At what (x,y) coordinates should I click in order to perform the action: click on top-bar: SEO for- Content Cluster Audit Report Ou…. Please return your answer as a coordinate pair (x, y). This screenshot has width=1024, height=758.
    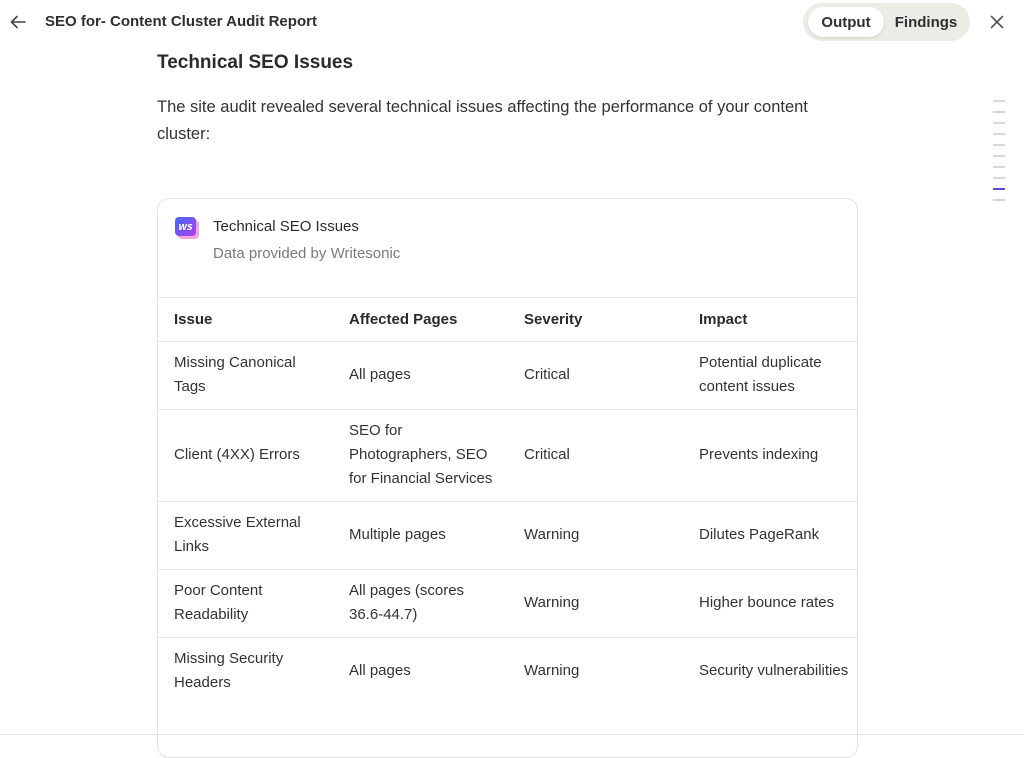
    Looking at the image, I should click on (512, 22).